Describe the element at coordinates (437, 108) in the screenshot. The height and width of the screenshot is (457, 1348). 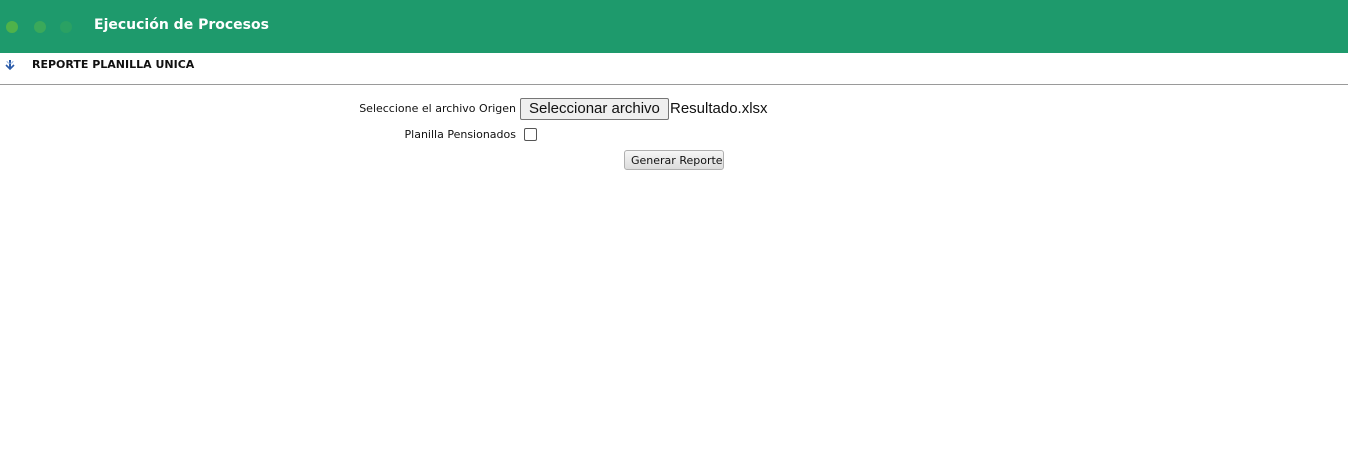
I see `file-label: Seleccione el archivo Origen` at that location.